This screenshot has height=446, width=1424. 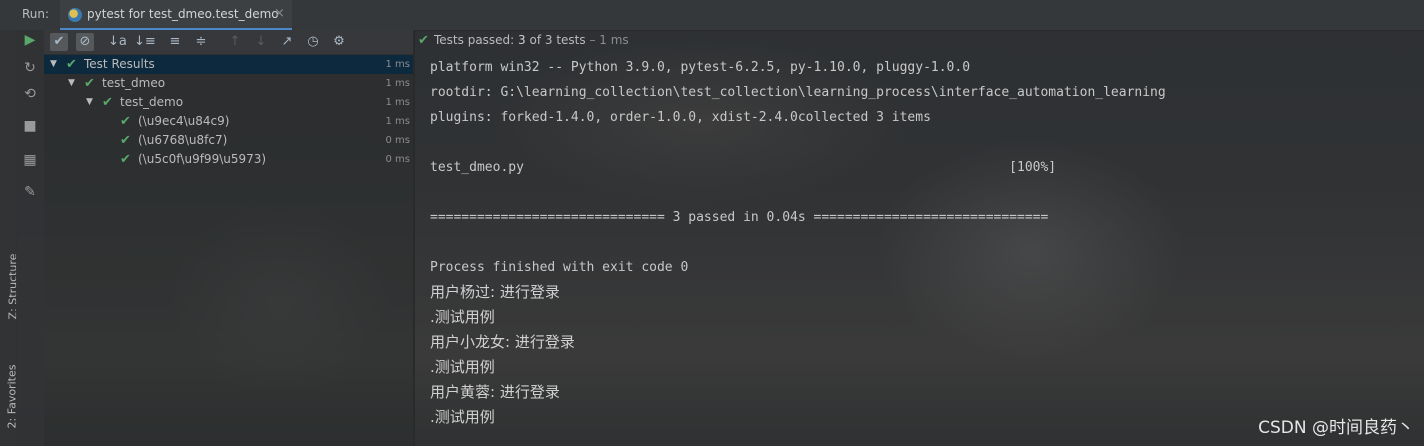 I want to click on tests-passed-status: Tests passed: 3 of 3 tests – 1 ms, so click(x=531, y=40).